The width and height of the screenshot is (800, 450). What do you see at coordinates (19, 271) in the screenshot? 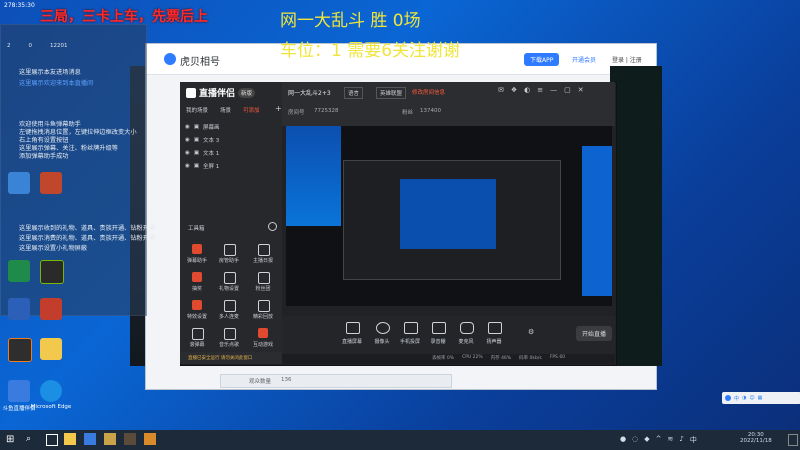
I see `excel-icon` at bounding box center [19, 271].